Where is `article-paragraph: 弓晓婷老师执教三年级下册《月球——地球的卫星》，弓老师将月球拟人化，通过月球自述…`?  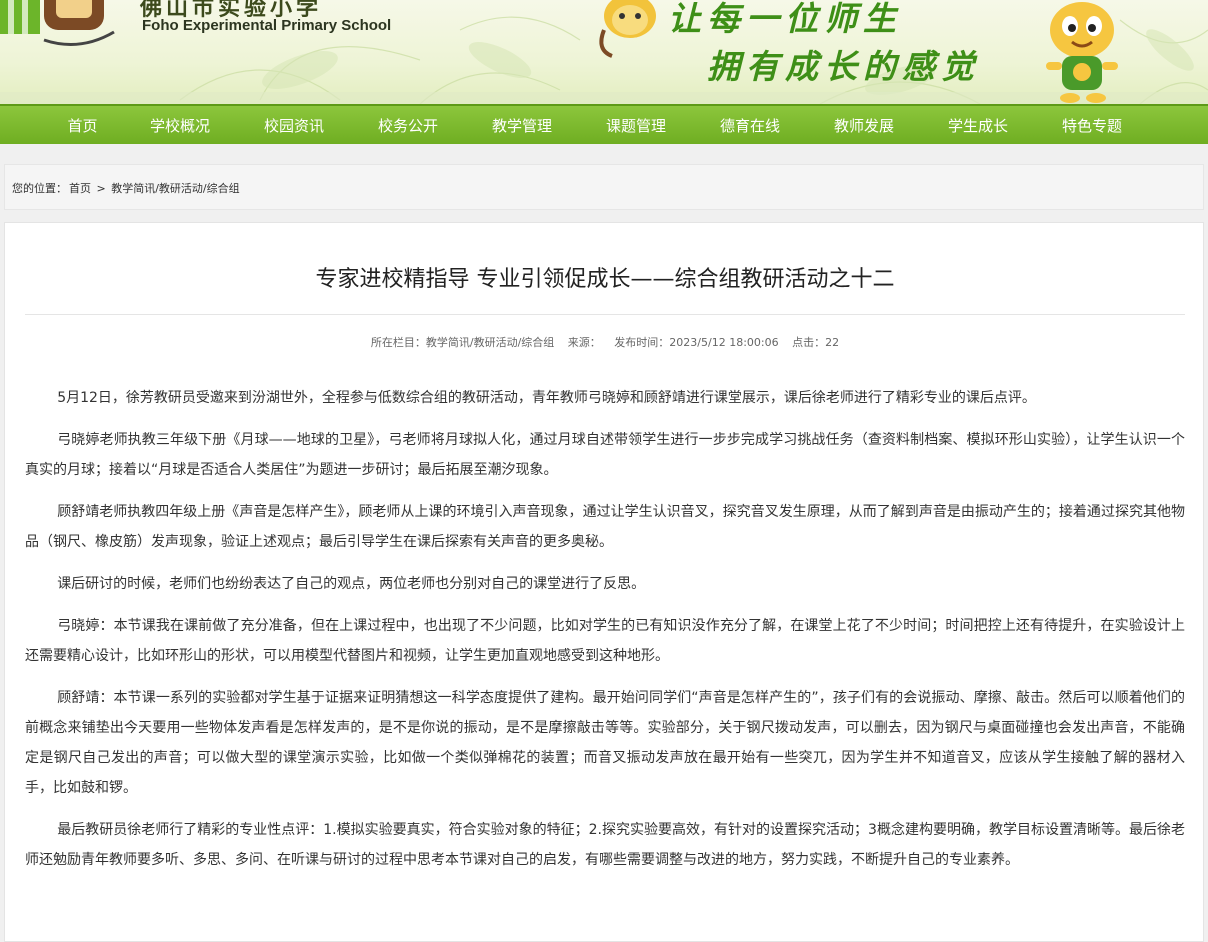 article-paragraph: 弓晓婷老师执教三年级下册《月球——地球的卫星》，弓老师将月球拟人化，通过月球自述… is located at coordinates (605, 455).